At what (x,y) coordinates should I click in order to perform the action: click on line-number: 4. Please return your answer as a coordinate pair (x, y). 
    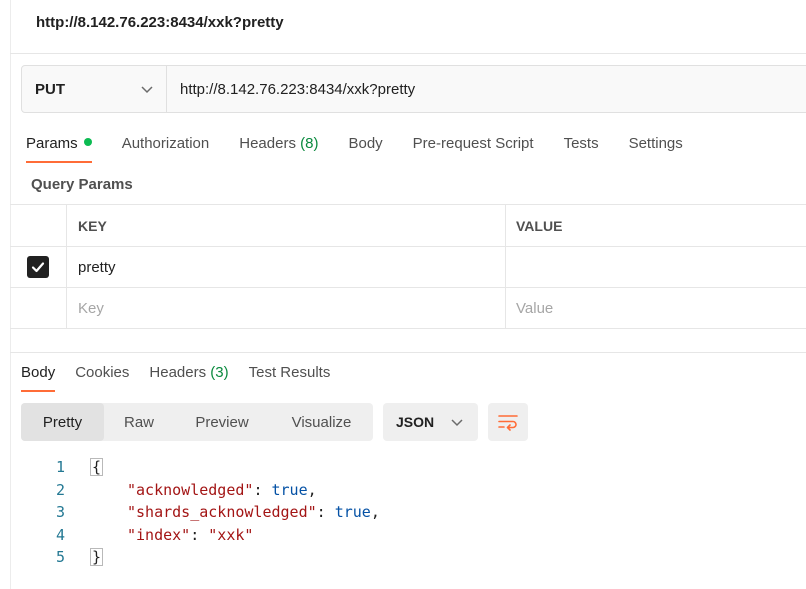
    Looking at the image, I should click on (60, 534).